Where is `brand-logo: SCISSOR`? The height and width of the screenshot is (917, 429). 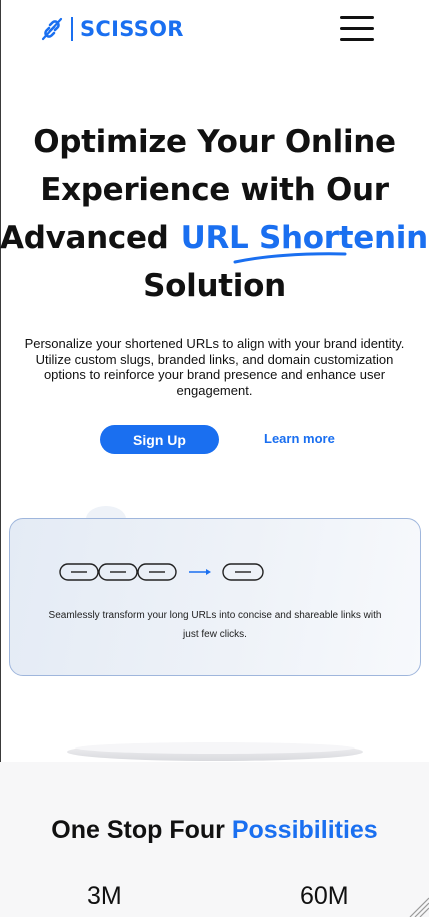
brand-logo: SCISSOR is located at coordinates (112, 29).